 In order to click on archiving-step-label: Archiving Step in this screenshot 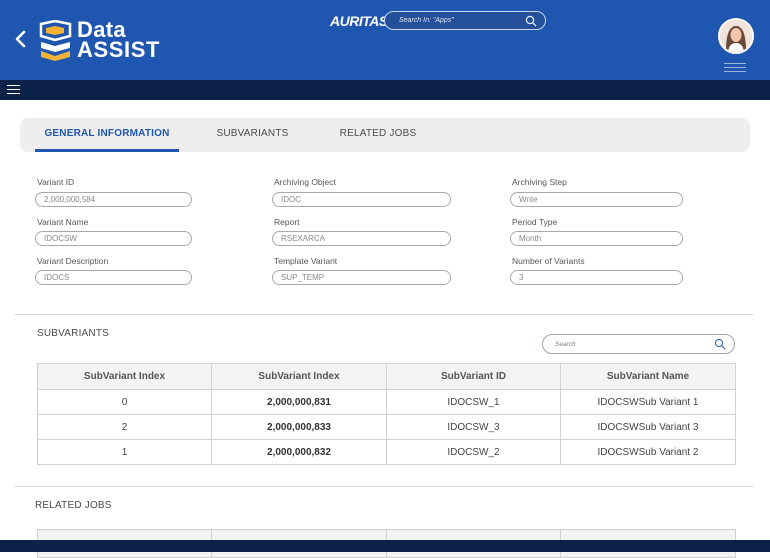, I will do `click(539, 182)`.